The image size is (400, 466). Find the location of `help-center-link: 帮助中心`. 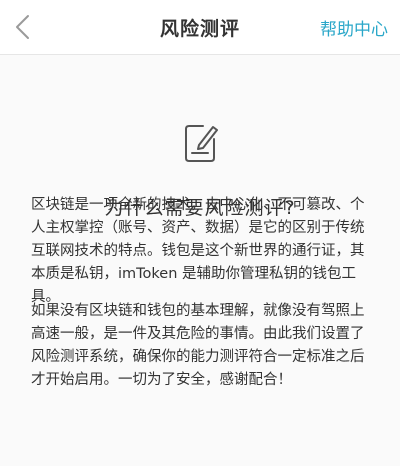

help-center-link: 帮助中心 is located at coordinates (354, 27).